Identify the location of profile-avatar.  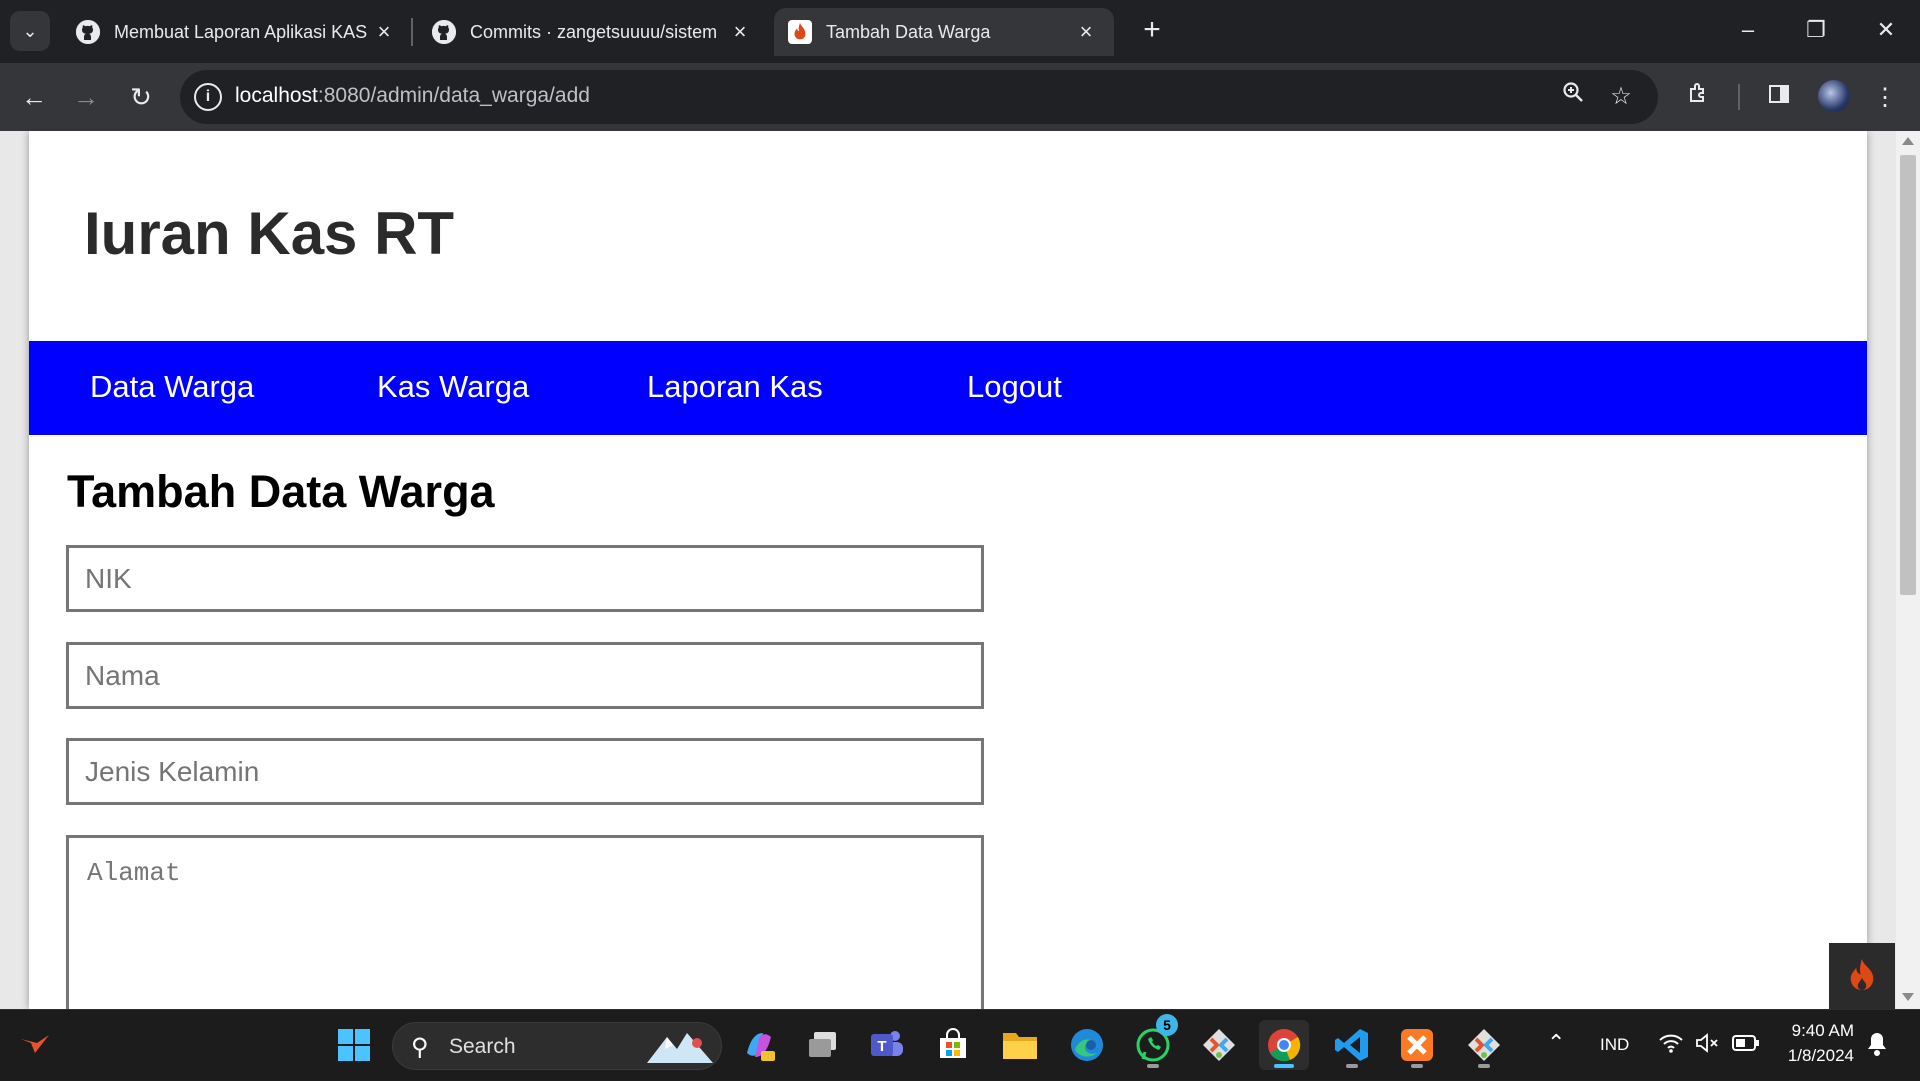
(1834, 96).